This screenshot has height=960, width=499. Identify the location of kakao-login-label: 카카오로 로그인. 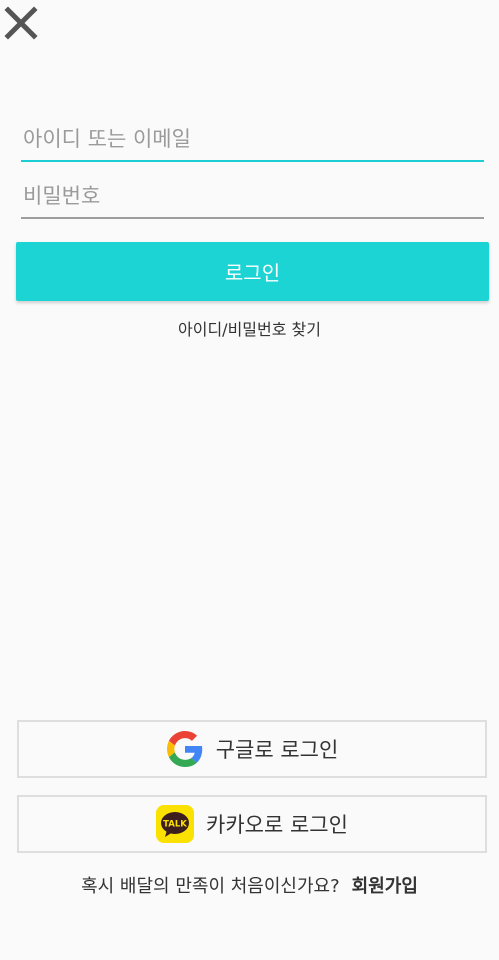
(277, 825).